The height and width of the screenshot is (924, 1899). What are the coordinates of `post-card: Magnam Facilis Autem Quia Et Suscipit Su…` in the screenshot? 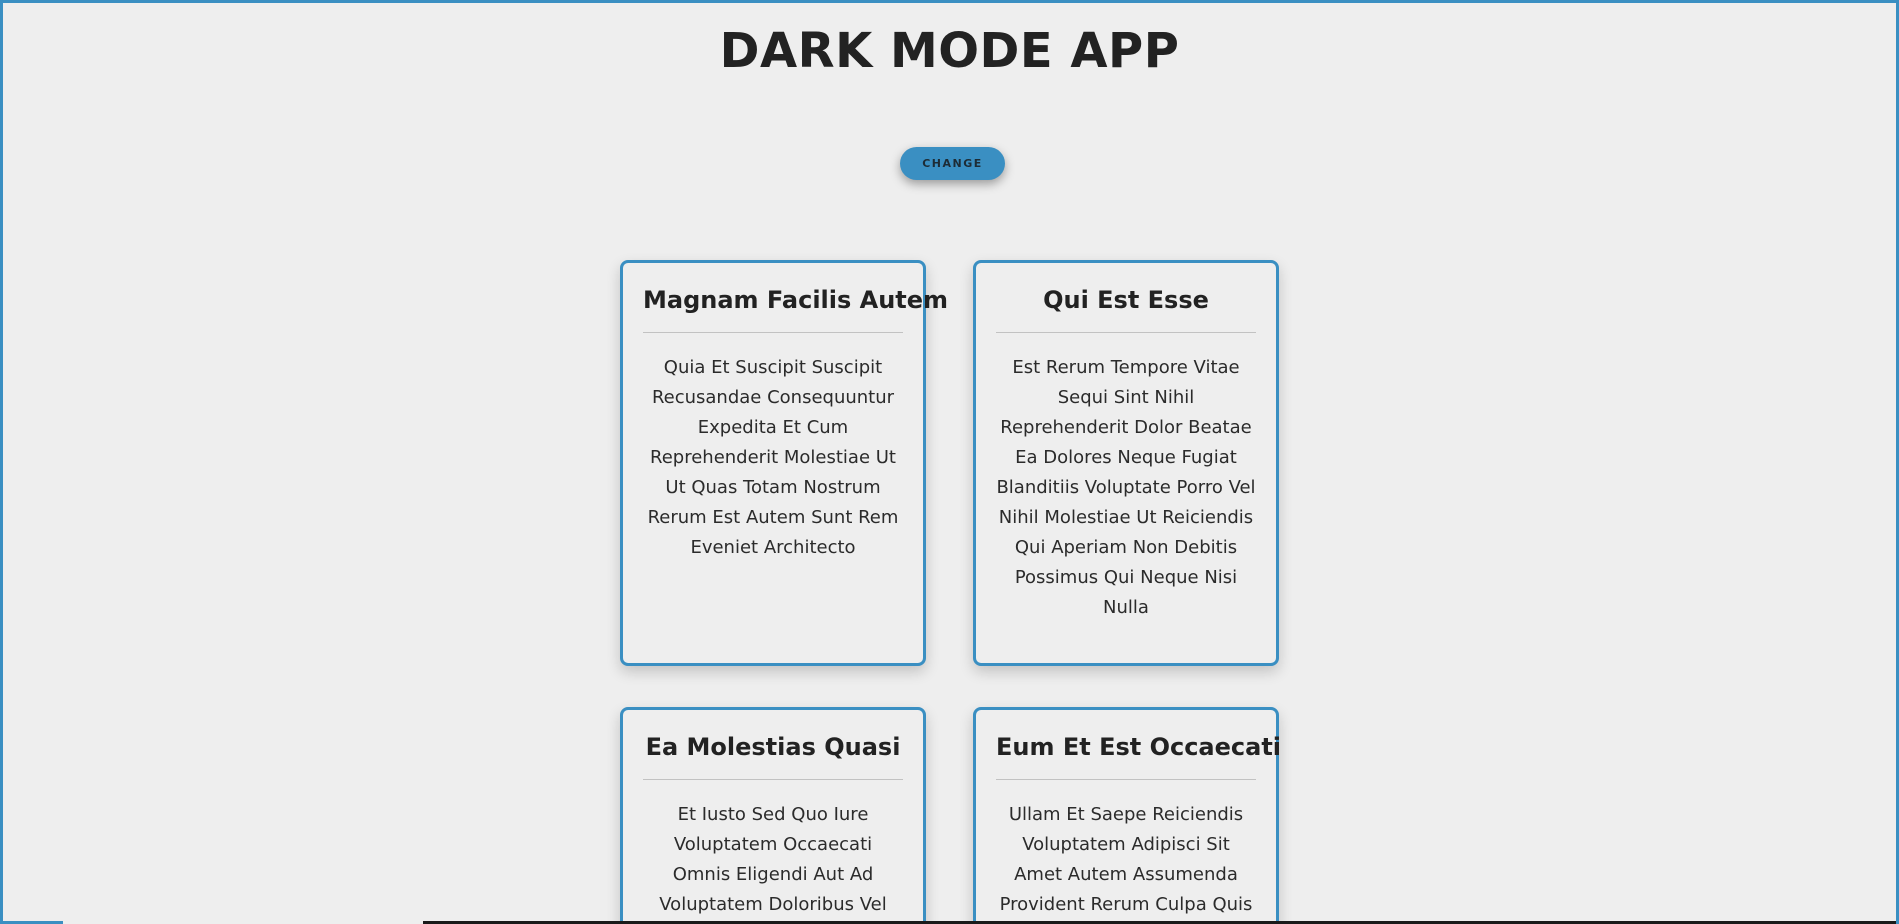 It's located at (784, 463).